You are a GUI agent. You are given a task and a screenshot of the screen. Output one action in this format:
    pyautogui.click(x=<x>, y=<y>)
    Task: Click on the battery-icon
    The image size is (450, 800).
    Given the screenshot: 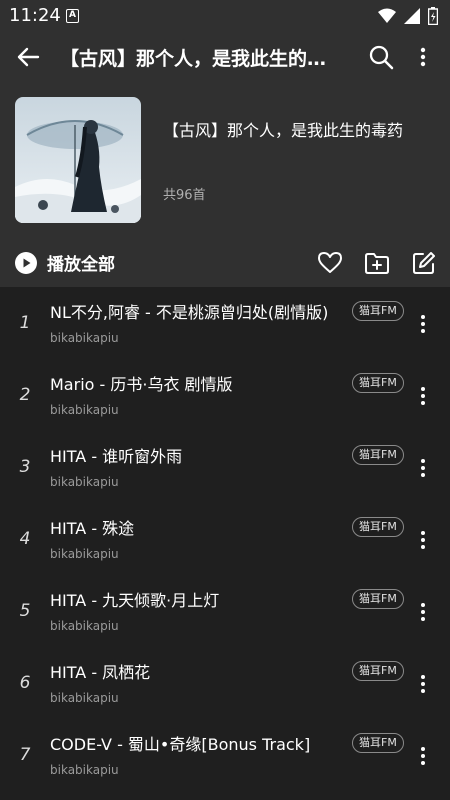 What is the action you would take?
    pyautogui.click(x=433, y=16)
    